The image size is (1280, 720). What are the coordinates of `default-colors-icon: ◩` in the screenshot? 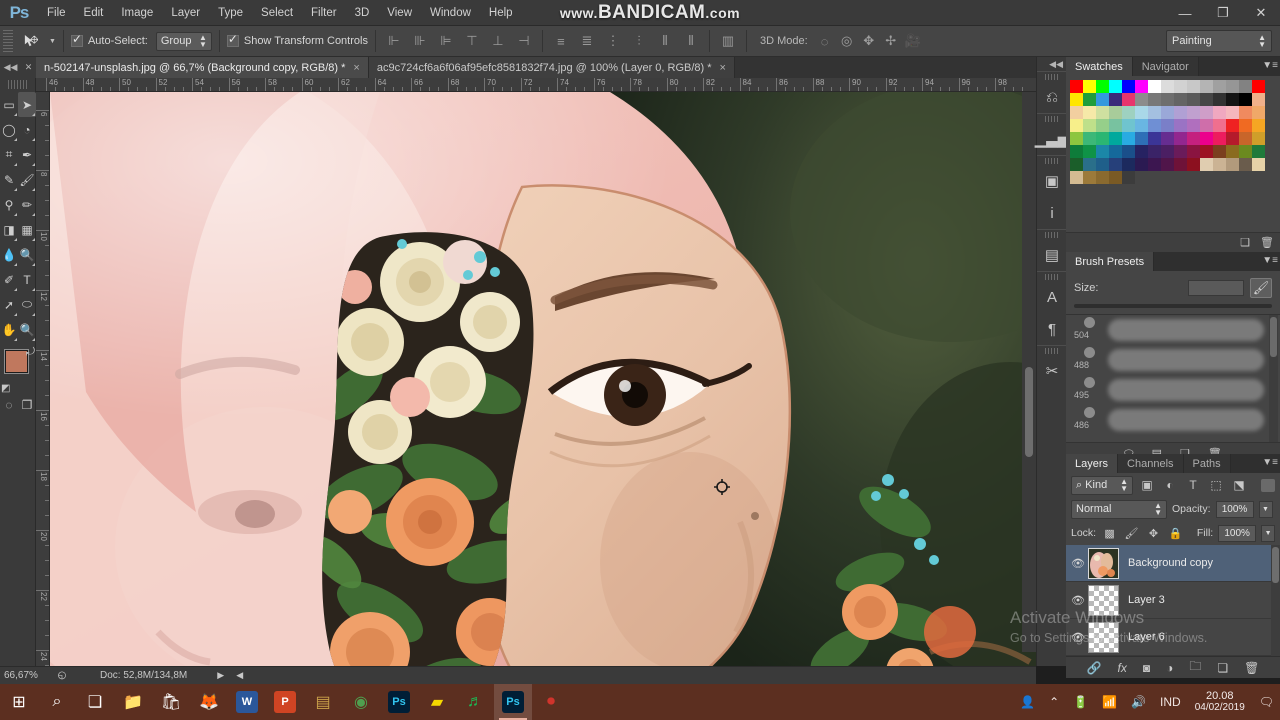 It's located at (5, 388).